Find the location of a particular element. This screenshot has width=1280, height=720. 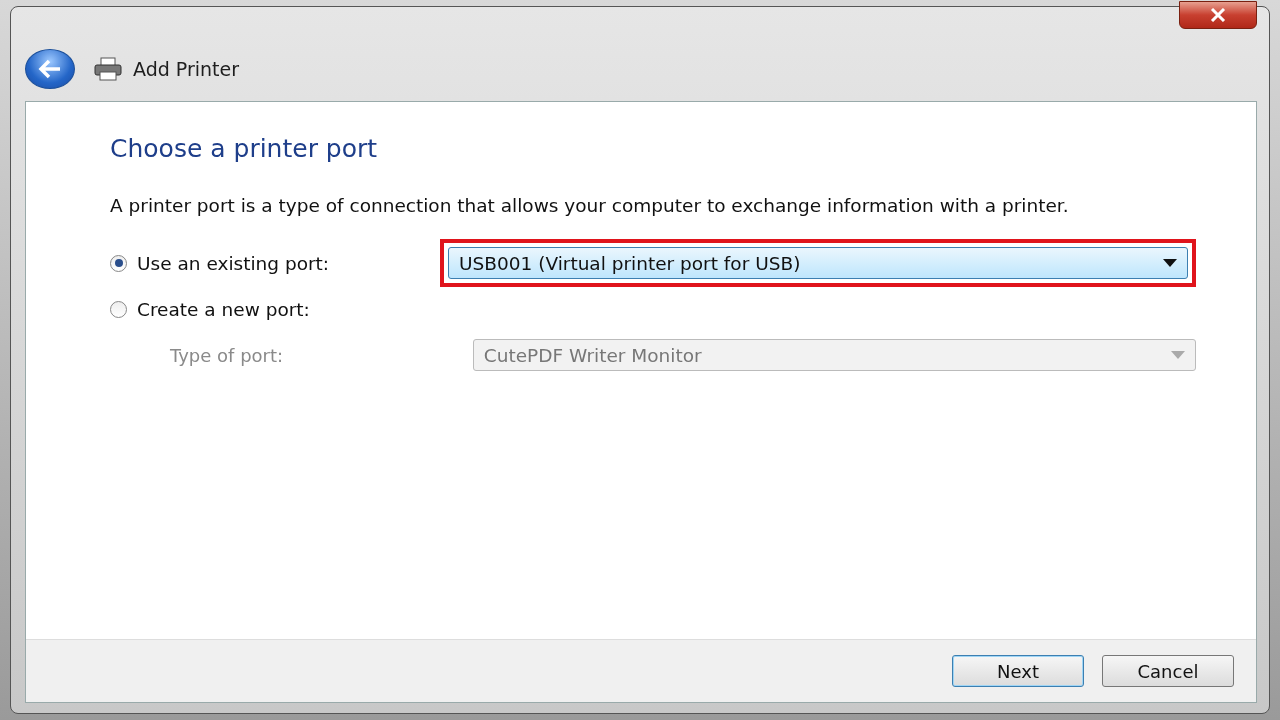

port-dropdown: USB001 (Virtual printer port for USB) is located at coordinates (818, 263).